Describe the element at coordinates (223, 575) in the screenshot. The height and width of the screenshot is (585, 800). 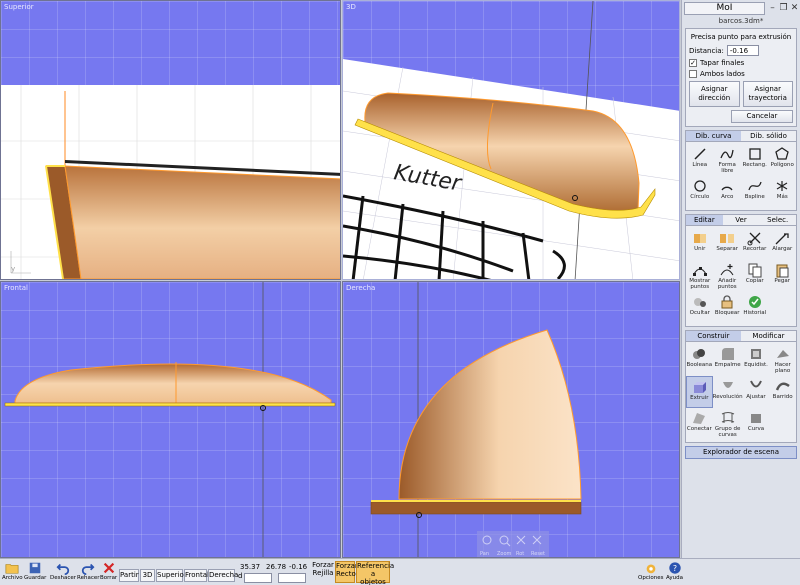
I see `view-right-button: Derecha` at that location.